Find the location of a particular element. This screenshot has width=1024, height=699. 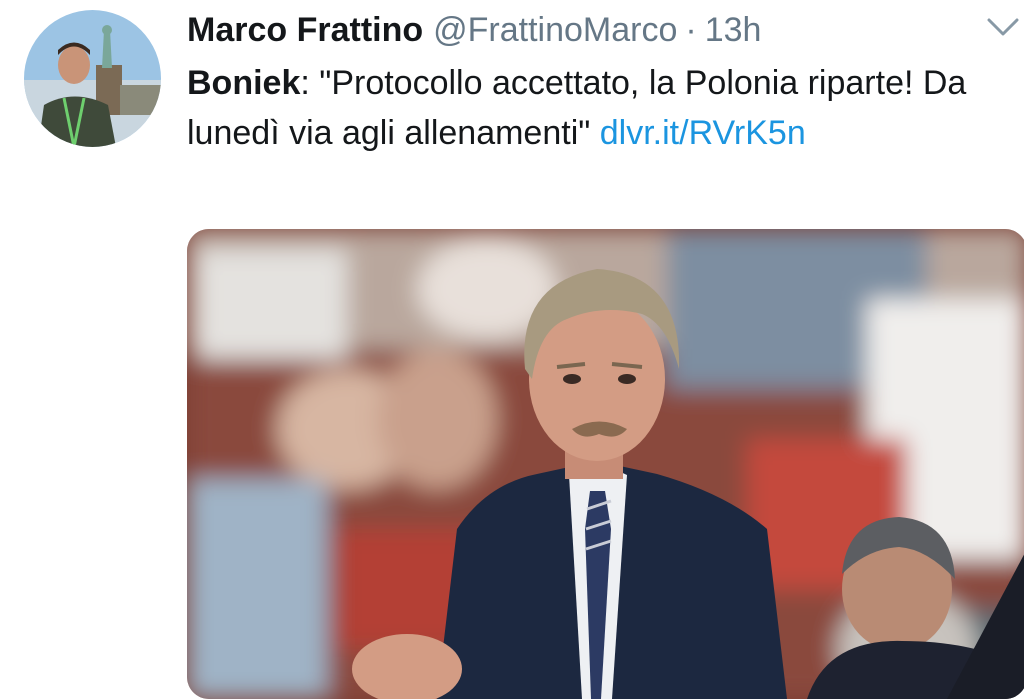

tweet-header: Marco Frattino @FrattinoMarco · 13h is located at coordinates (575, 30).